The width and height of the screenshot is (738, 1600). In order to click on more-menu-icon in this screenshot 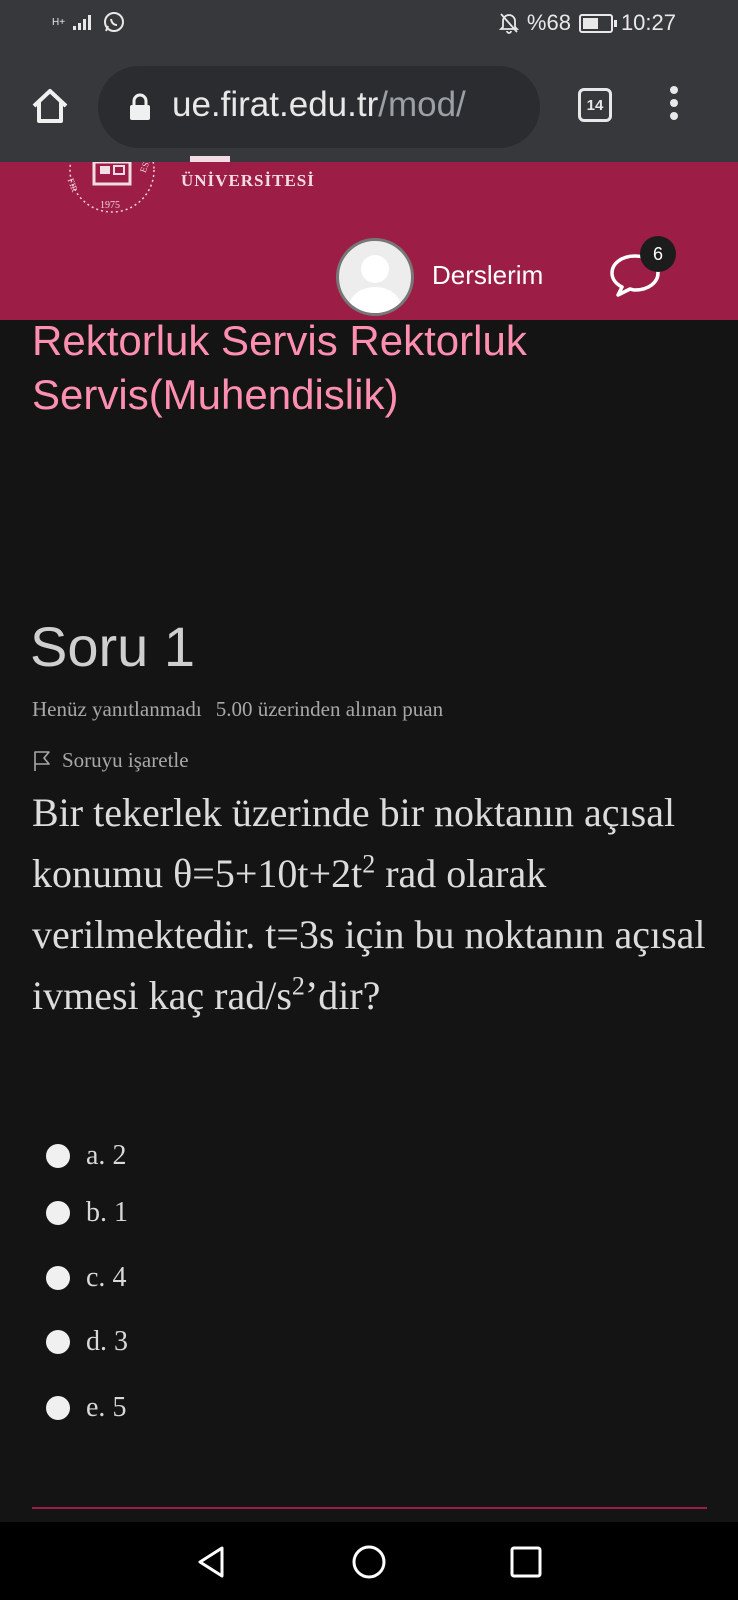, I will do `click(674, 107)`.